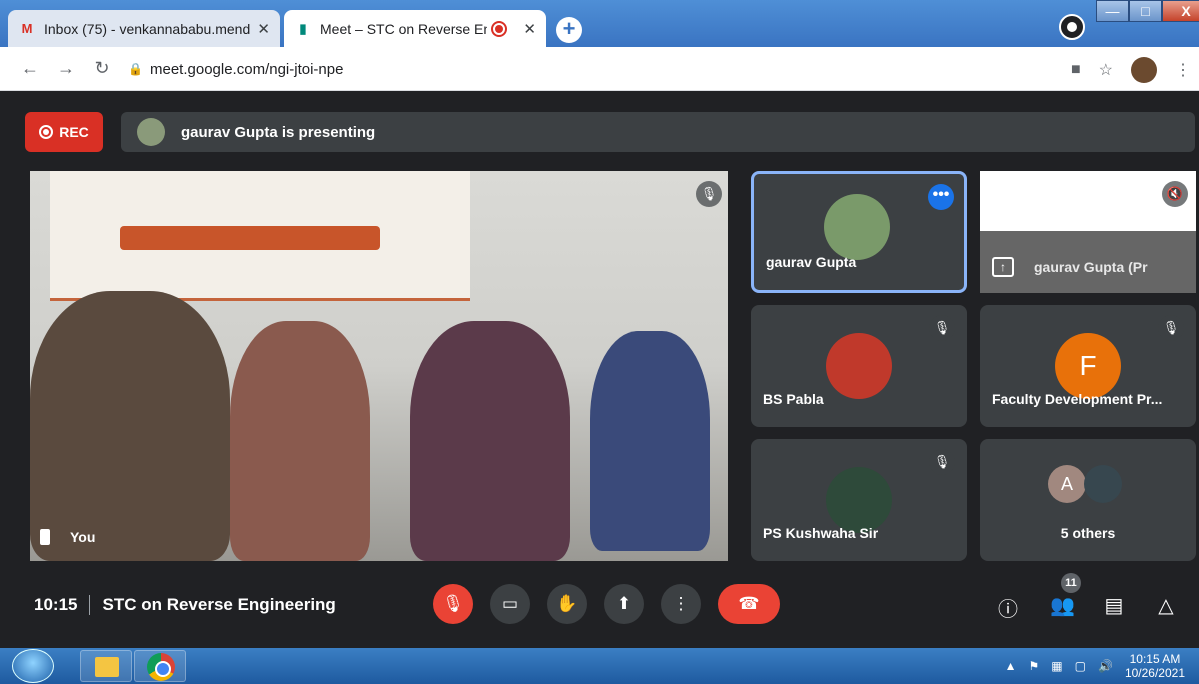 The image size is (1199, 684). What do you see at coordinates (1166, 605) in the screenshot?
I see `activities-icon: △` at bounding box center [1166, 605].